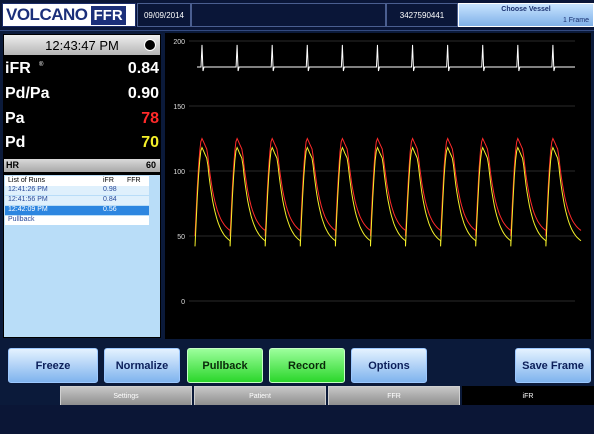 The height and width of the screenshot is (434, 594). I want to click on record-indicator-icon, so click(150, 45).